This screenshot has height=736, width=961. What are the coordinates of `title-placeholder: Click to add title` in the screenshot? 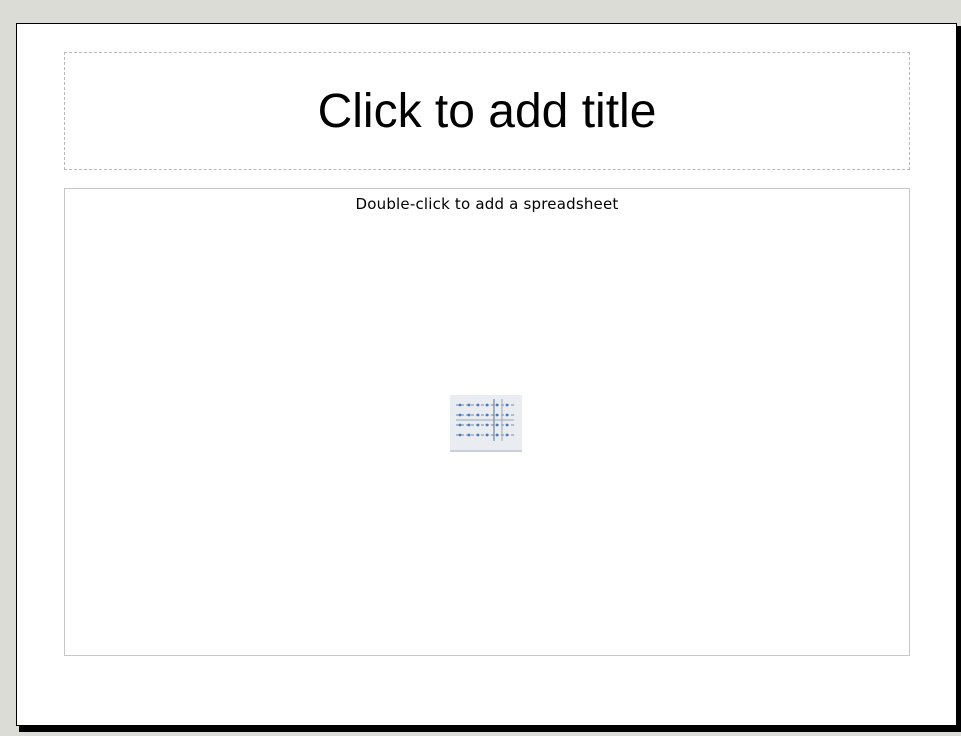 It's located at (487, 111).